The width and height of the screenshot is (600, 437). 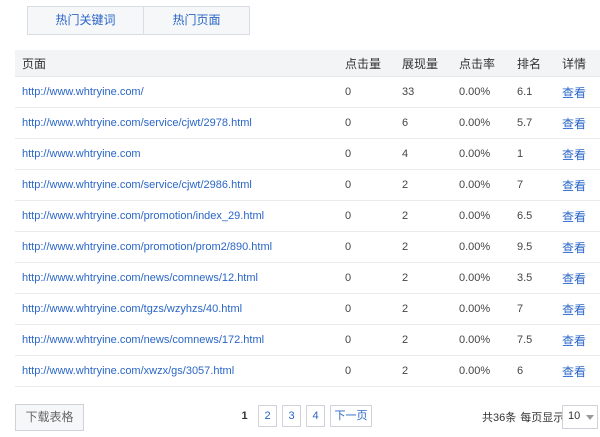 I want to click on column-header-clicks: 点击量, so click(x=373, y=63).